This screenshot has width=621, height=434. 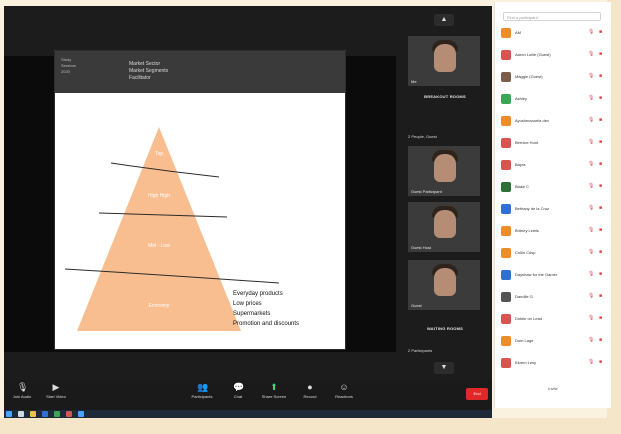 I want to click on video-tile-self: Me, so click(x=444, y=61).